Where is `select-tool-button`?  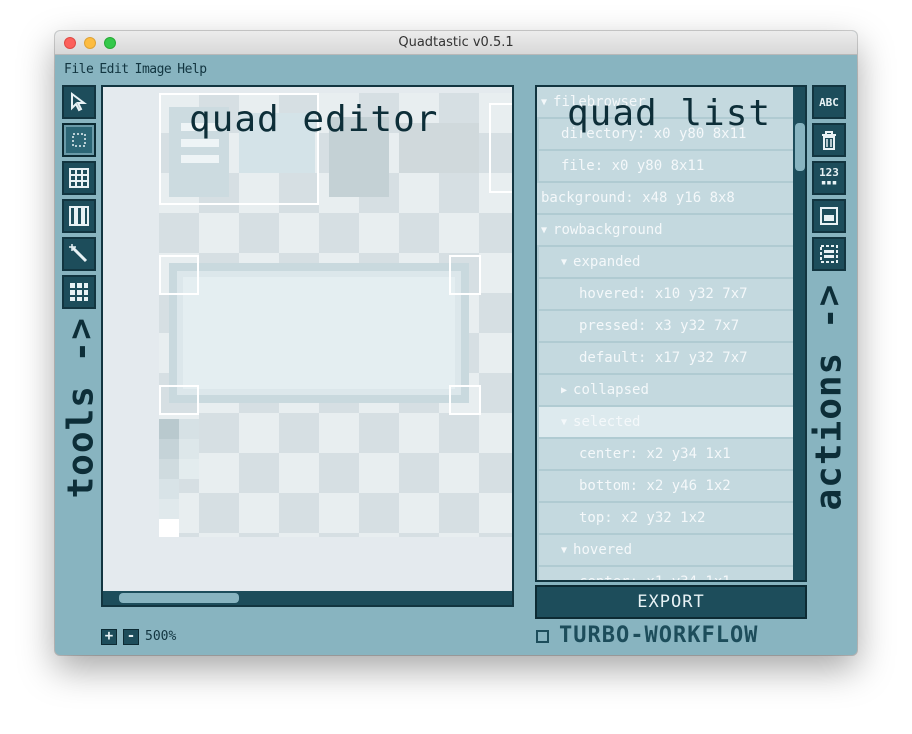
select-tool-button is located at coordinates (79, 102).